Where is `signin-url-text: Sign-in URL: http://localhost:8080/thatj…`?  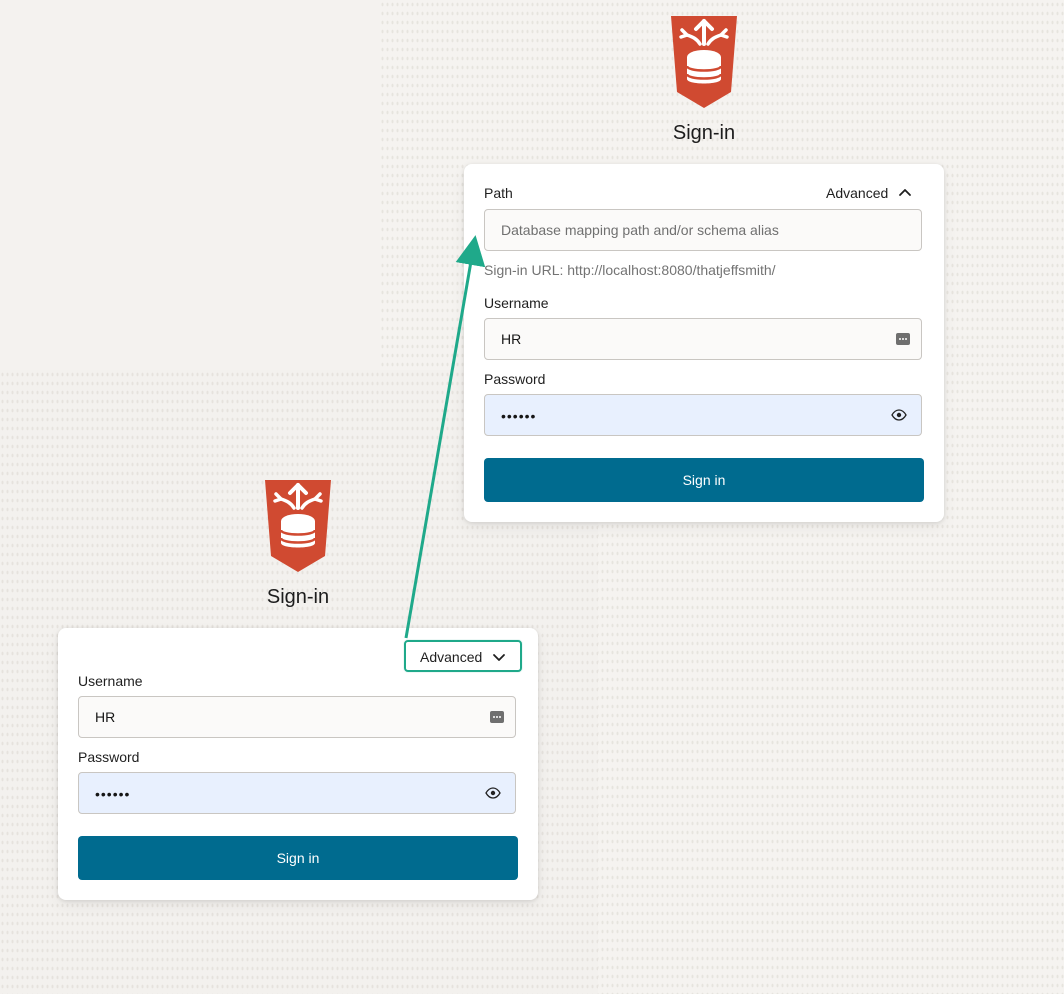
signin-url-text: Sign-in URL: http://localhost:8080/thatj… is located at coordinates (630, 270).